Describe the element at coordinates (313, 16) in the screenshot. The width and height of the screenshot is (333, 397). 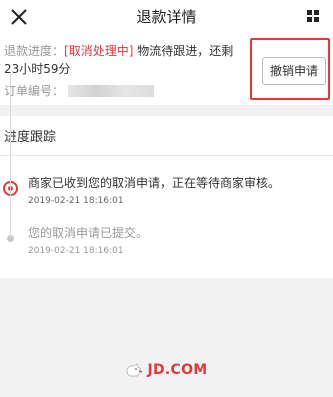
I see `grid-menu-icon` at that location.